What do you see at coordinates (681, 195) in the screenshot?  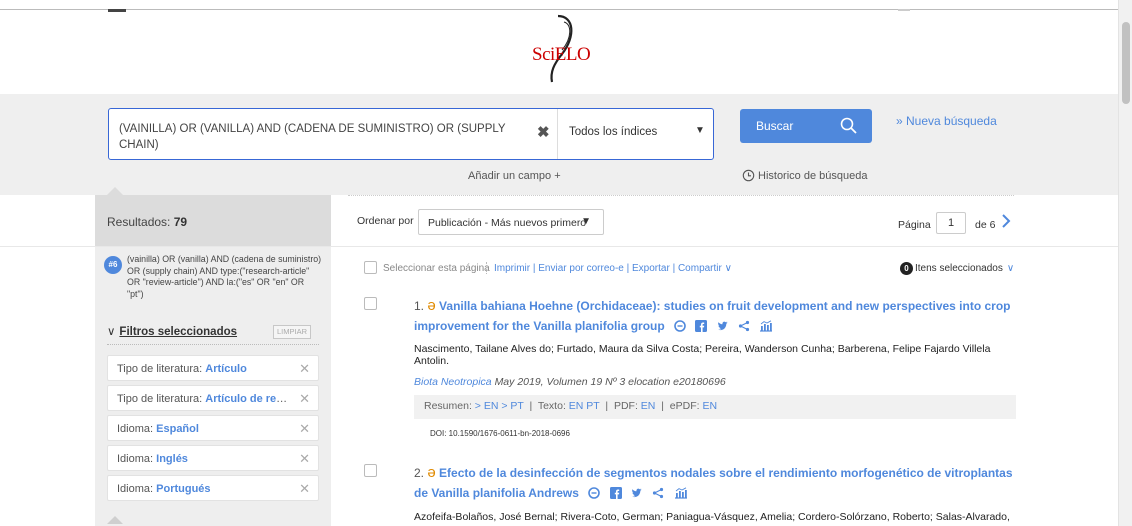 I see `results-top-divider` at bounding box center [681, 195].